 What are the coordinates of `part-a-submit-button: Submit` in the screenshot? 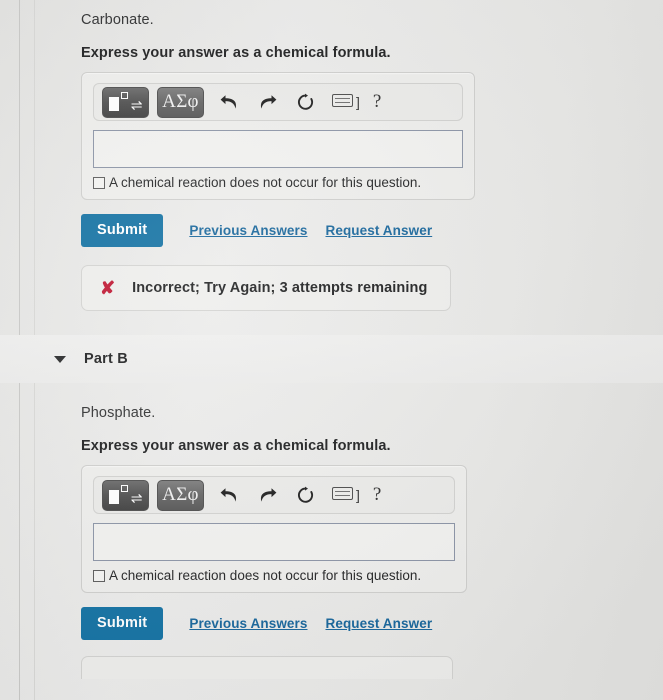 It's located at (122, 230).